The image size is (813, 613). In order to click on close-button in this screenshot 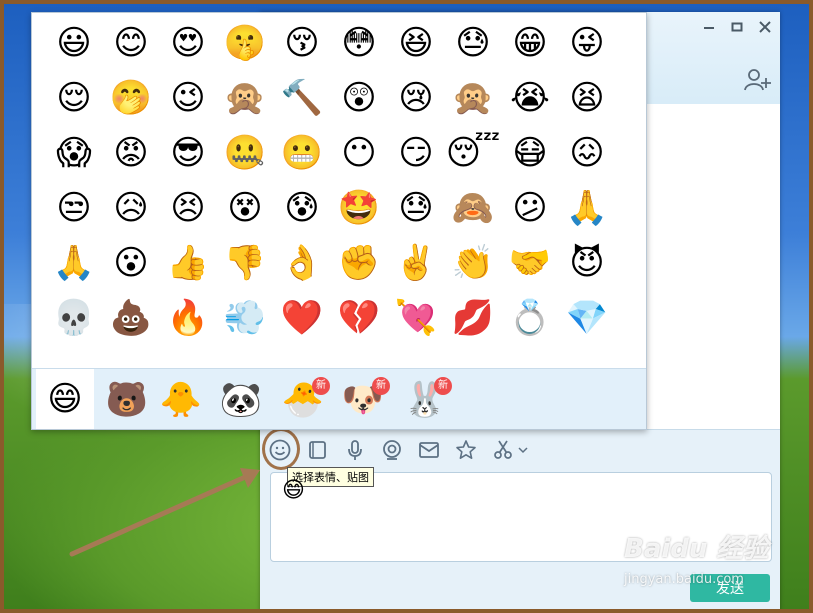, I will do `click(765, 29)`.